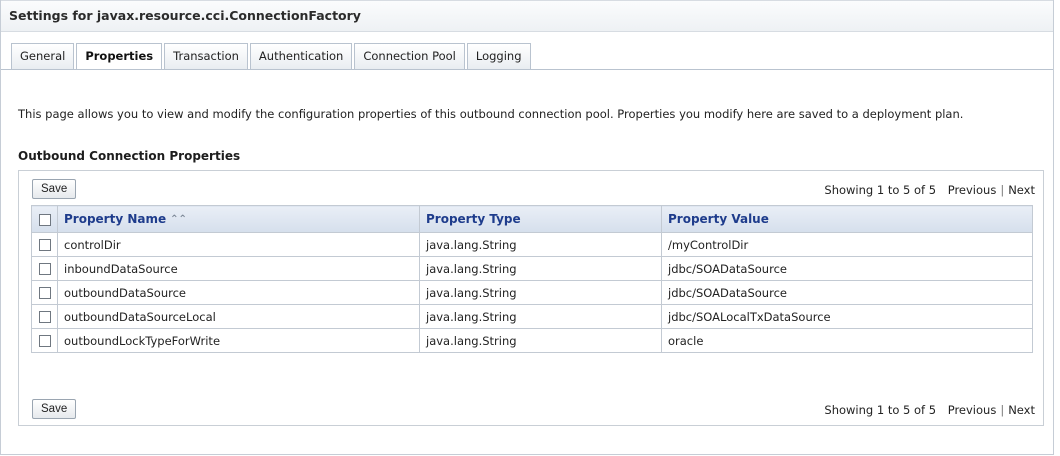 This screenshot has width=1060, height=456. What do you see at coordinates (119, 56) in the screenshot?
I see `tab-properties: Properties` at bounding box center [119, 56].